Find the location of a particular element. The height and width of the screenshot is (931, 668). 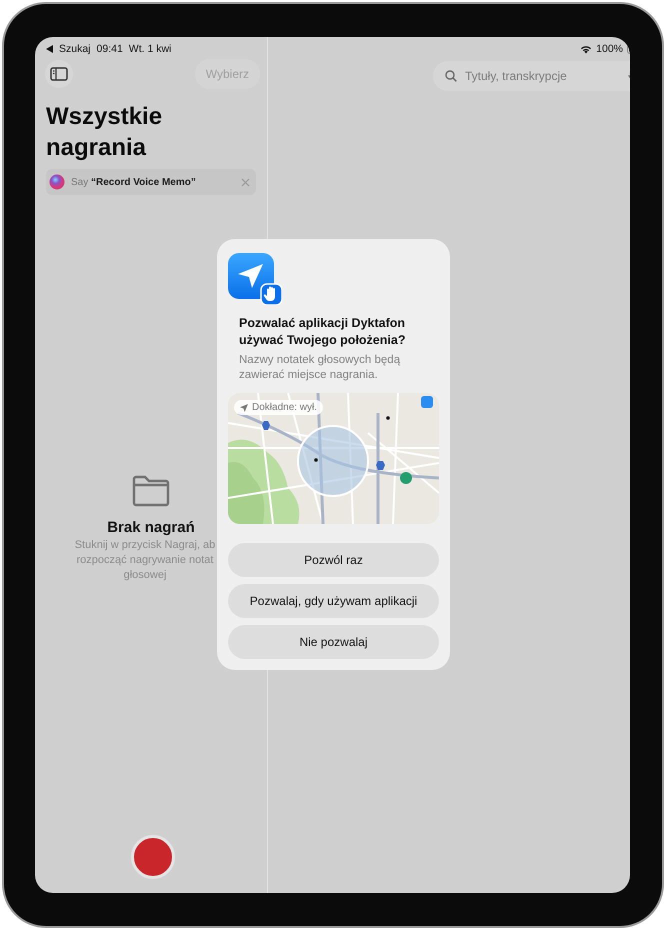

dialog-option-button: Nie pozwalaj is located at coordinates (333, 642).